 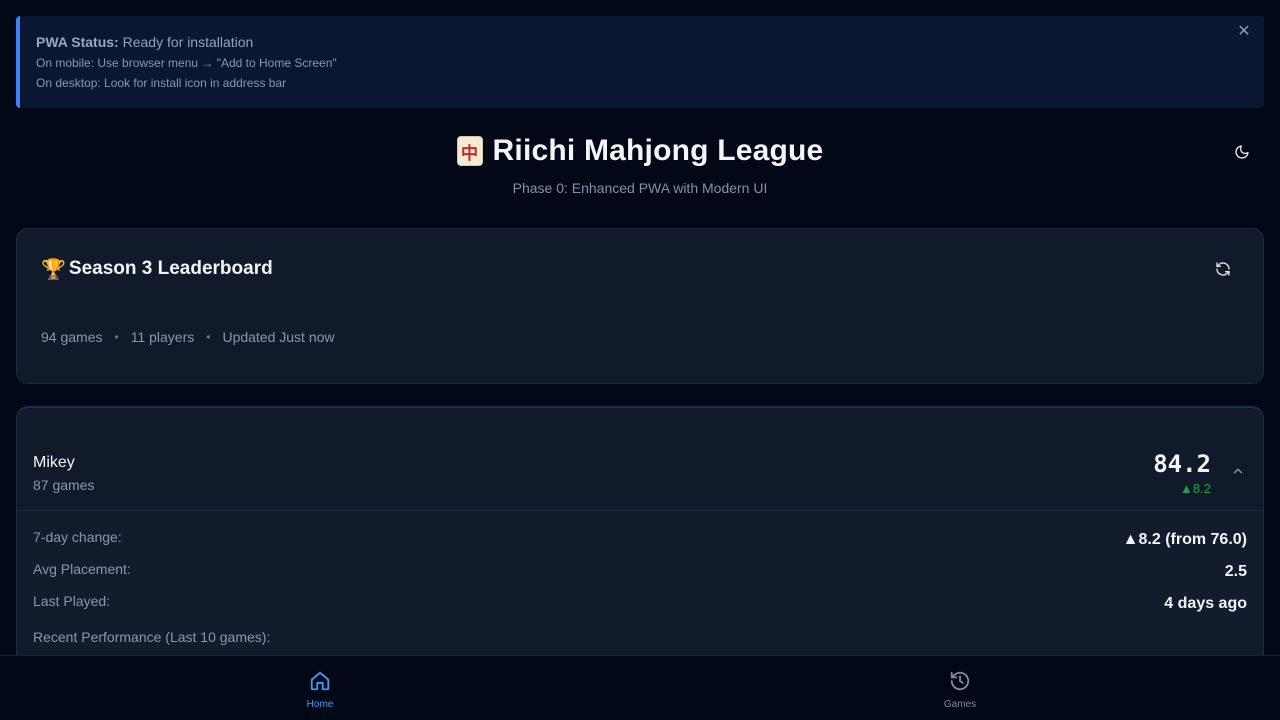 I want to click on detail-label: 7-day change:, so click(x=77, y=537).